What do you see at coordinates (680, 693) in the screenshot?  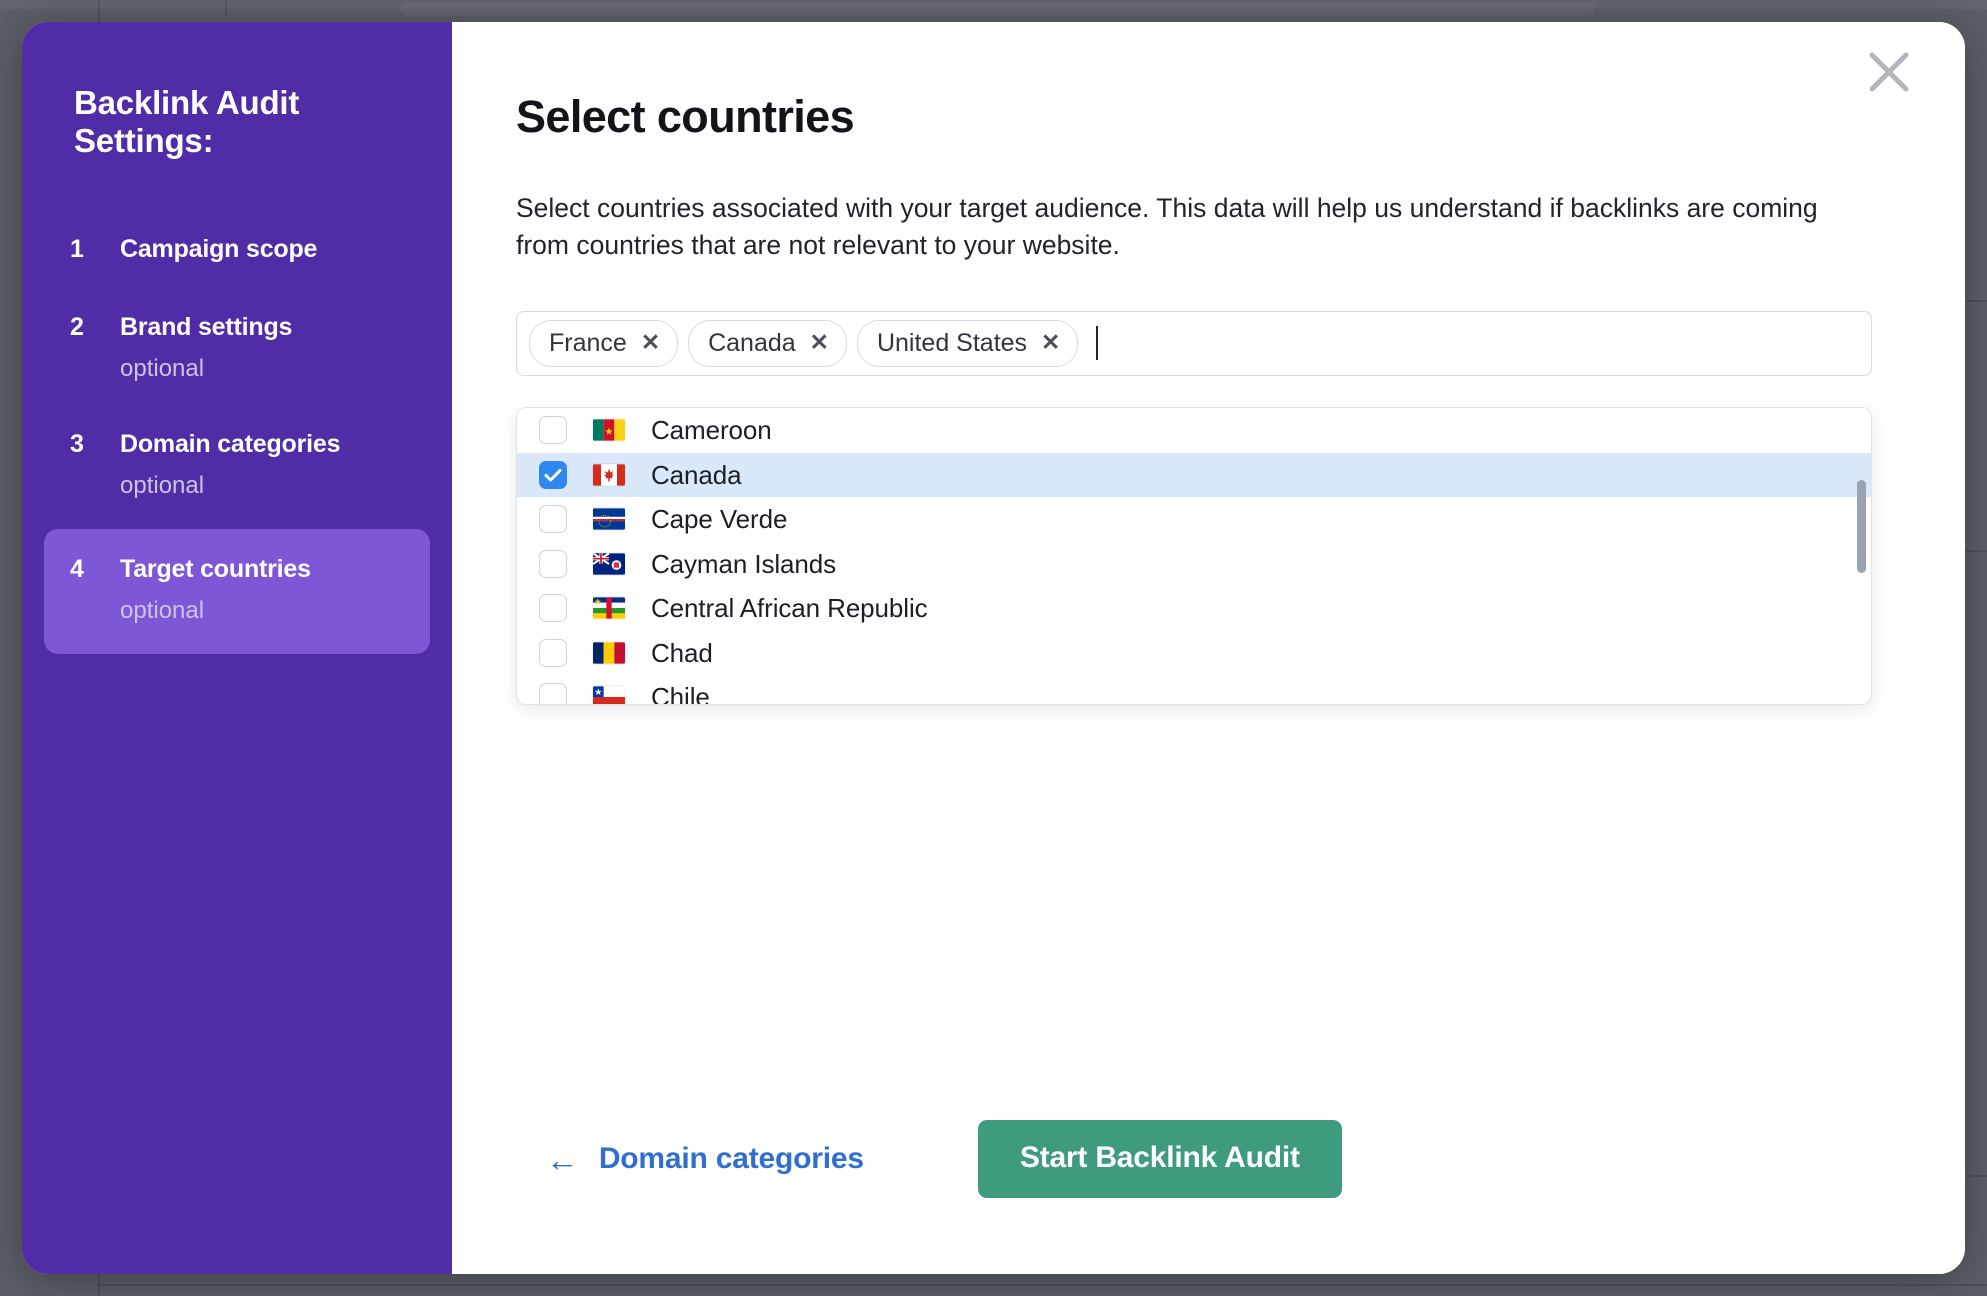 I see `list-item-label: Chile` at bounding box center [680, 693].